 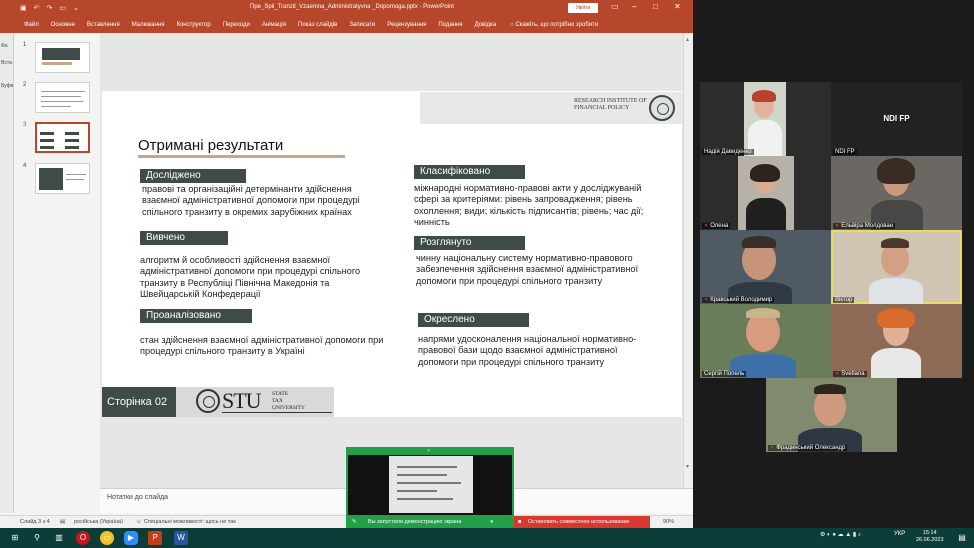 What do you see at coordinates (662, 108) in the screenshot?
I see `institute-emblem-icon` at bounding box center [662, 108].